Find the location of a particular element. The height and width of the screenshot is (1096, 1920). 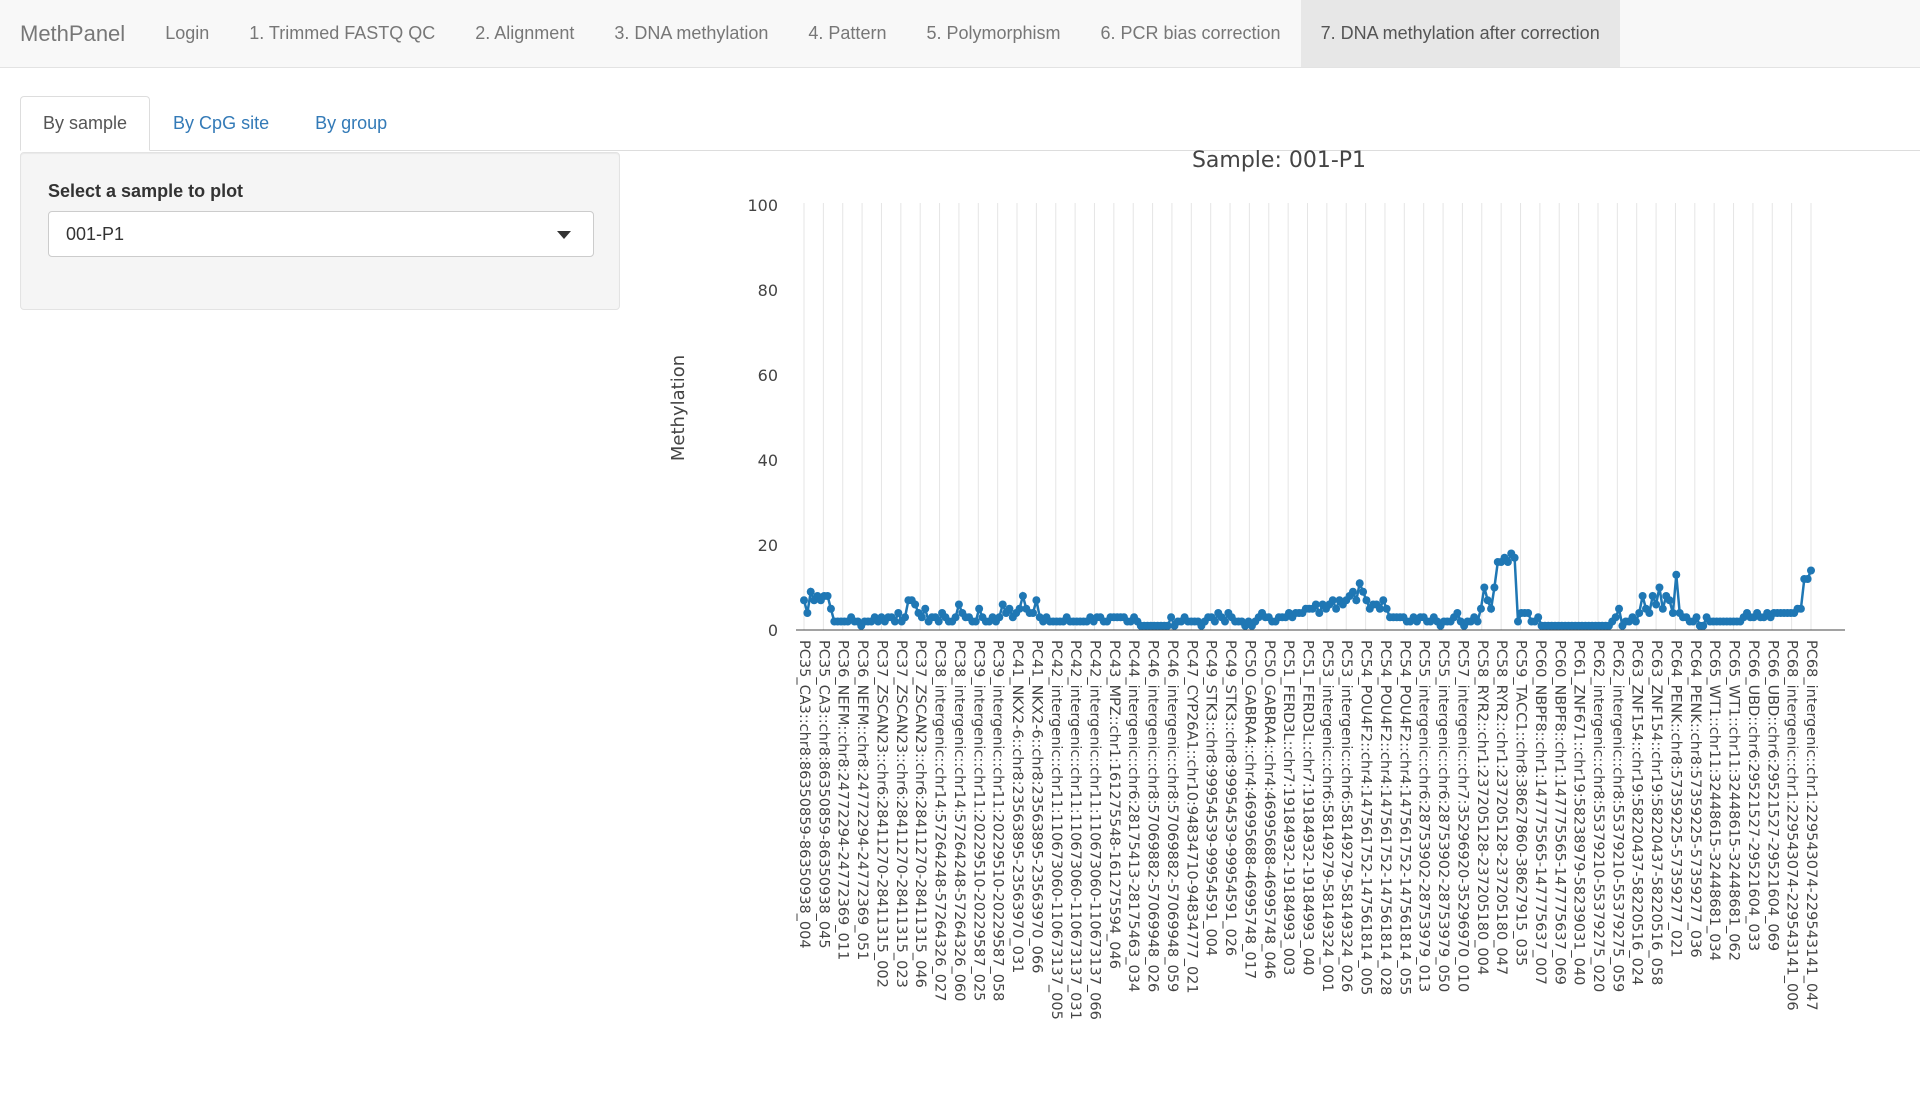

nav-item-login: Login is located at coordinates (187, 33).